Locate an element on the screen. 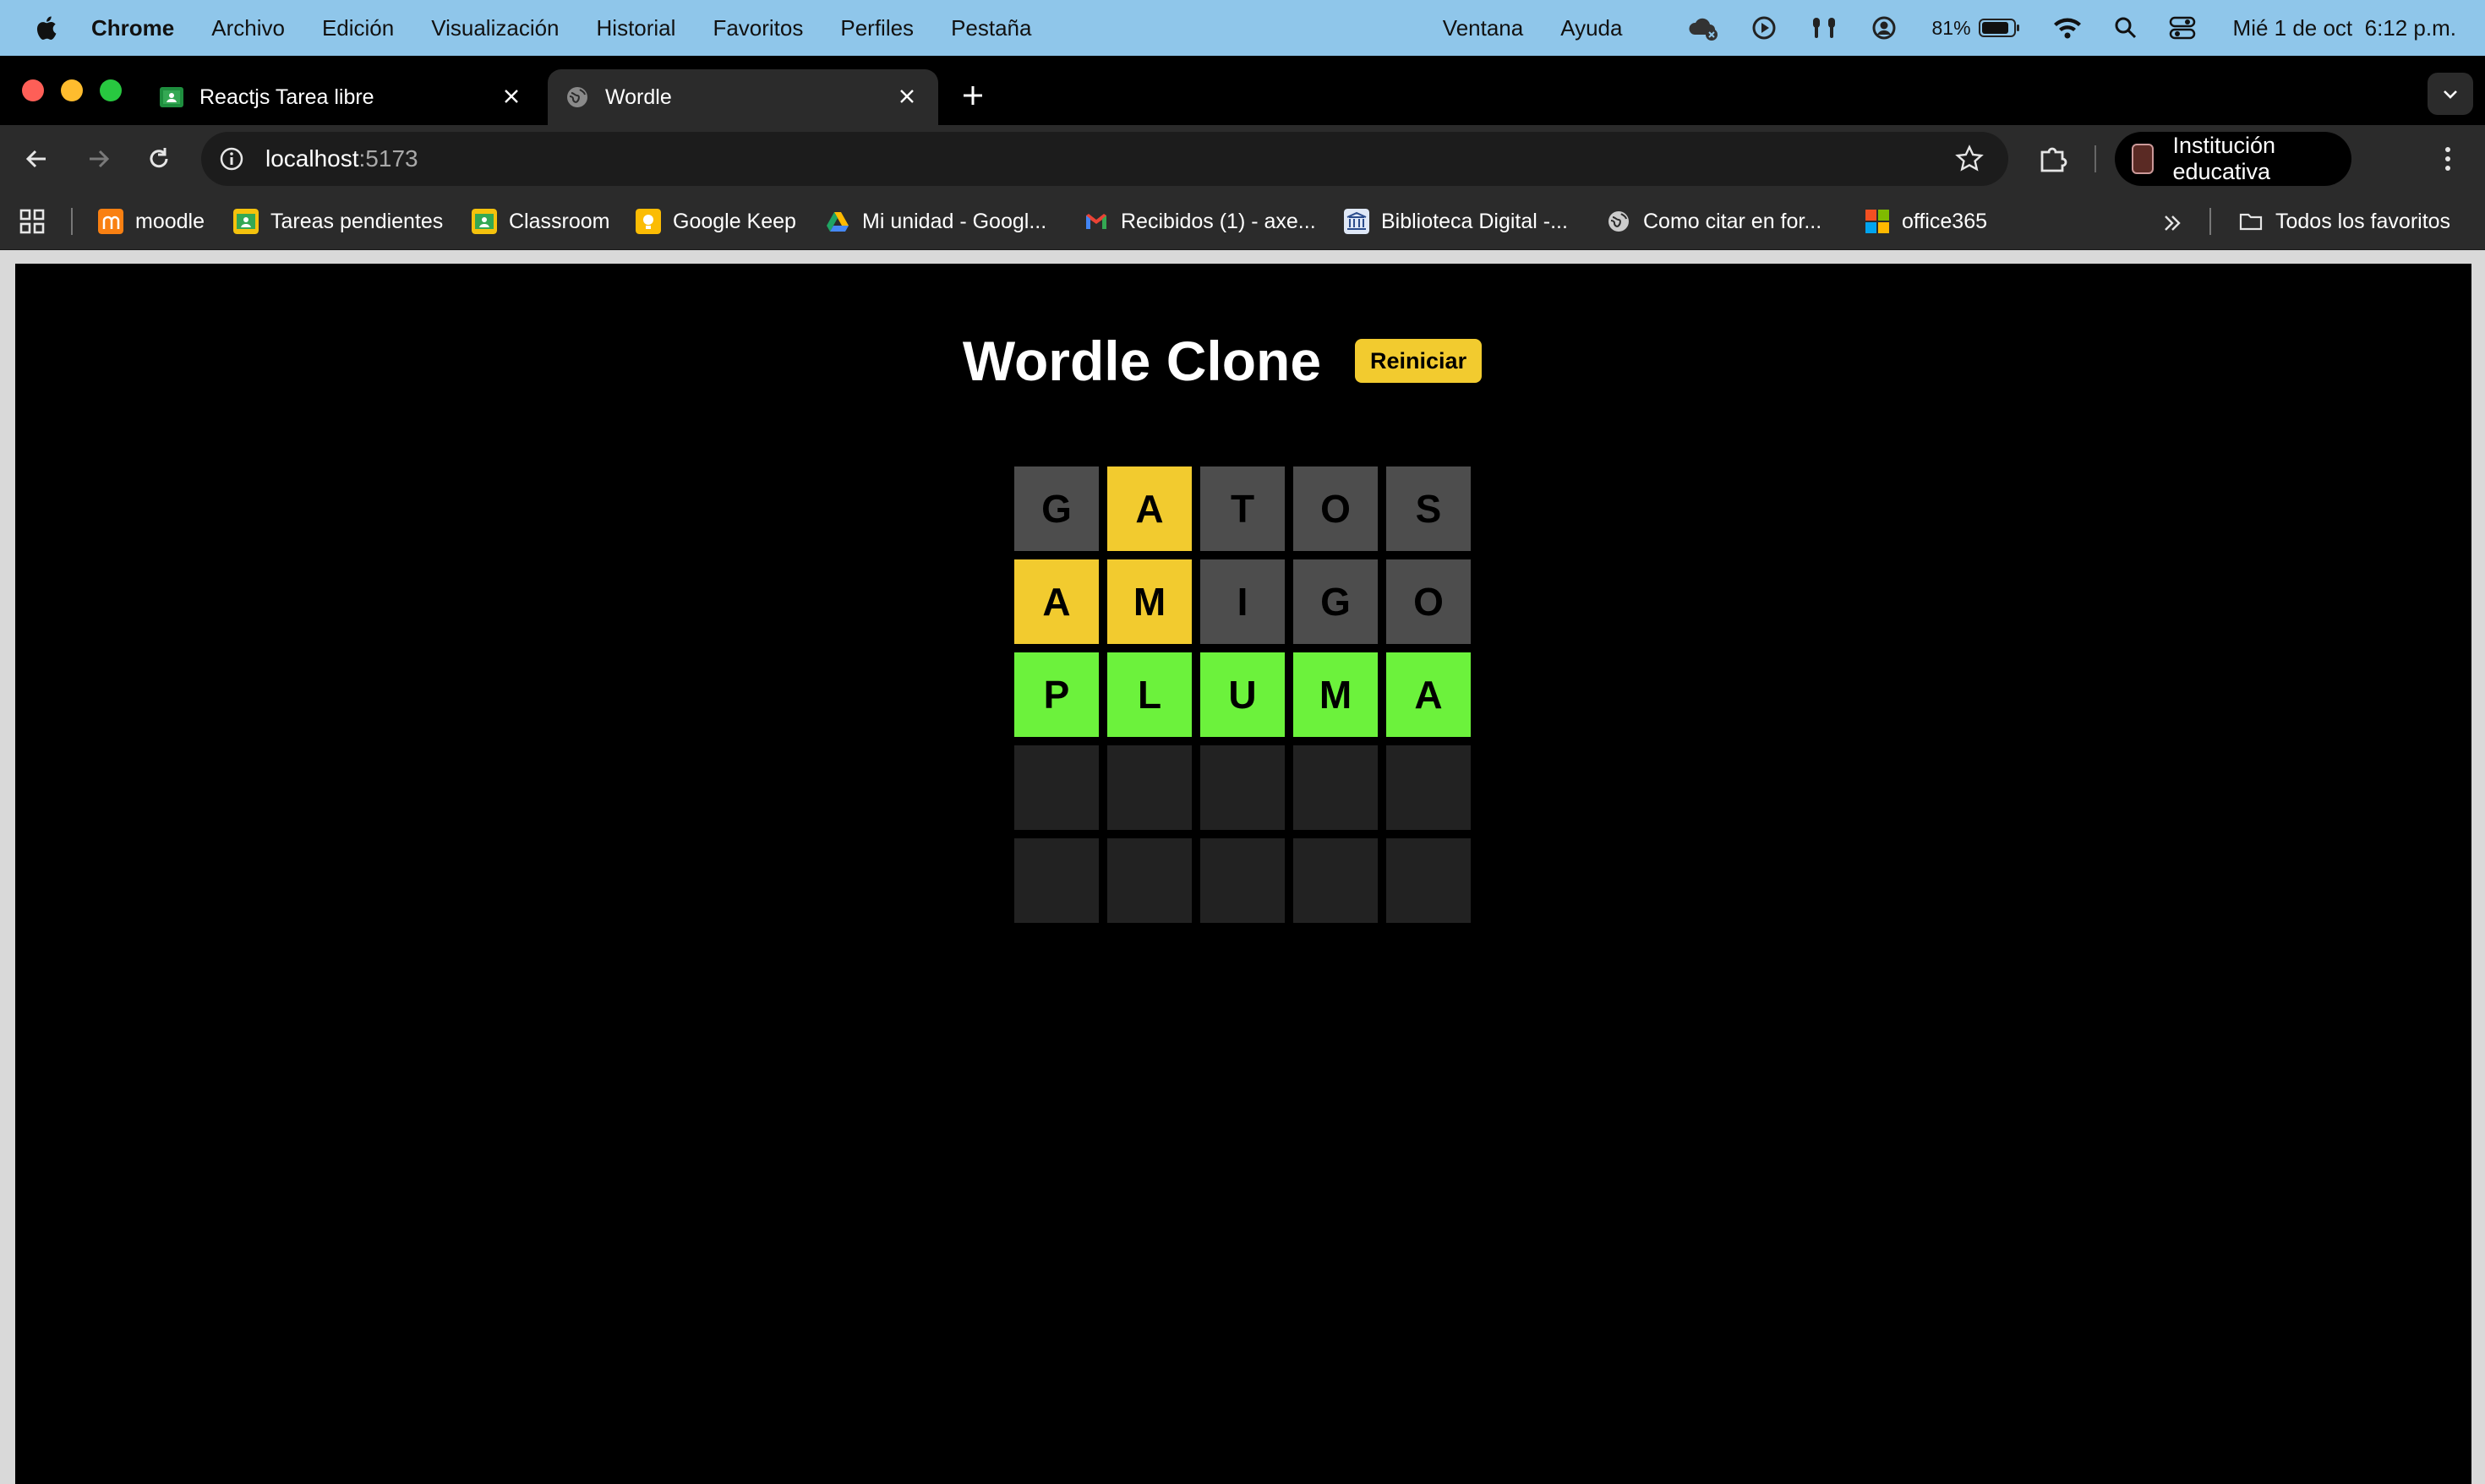 The height and width of the screenshot is (1484, 2485). reset-button: Reiniciar is located at coordinates (1419, 361).